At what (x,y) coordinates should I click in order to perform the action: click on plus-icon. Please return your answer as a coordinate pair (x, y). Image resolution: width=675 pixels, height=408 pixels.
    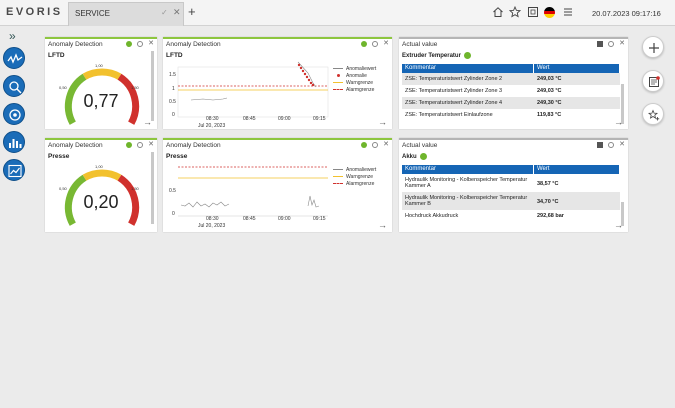
    Looking at the image, I should click on (654, 48).